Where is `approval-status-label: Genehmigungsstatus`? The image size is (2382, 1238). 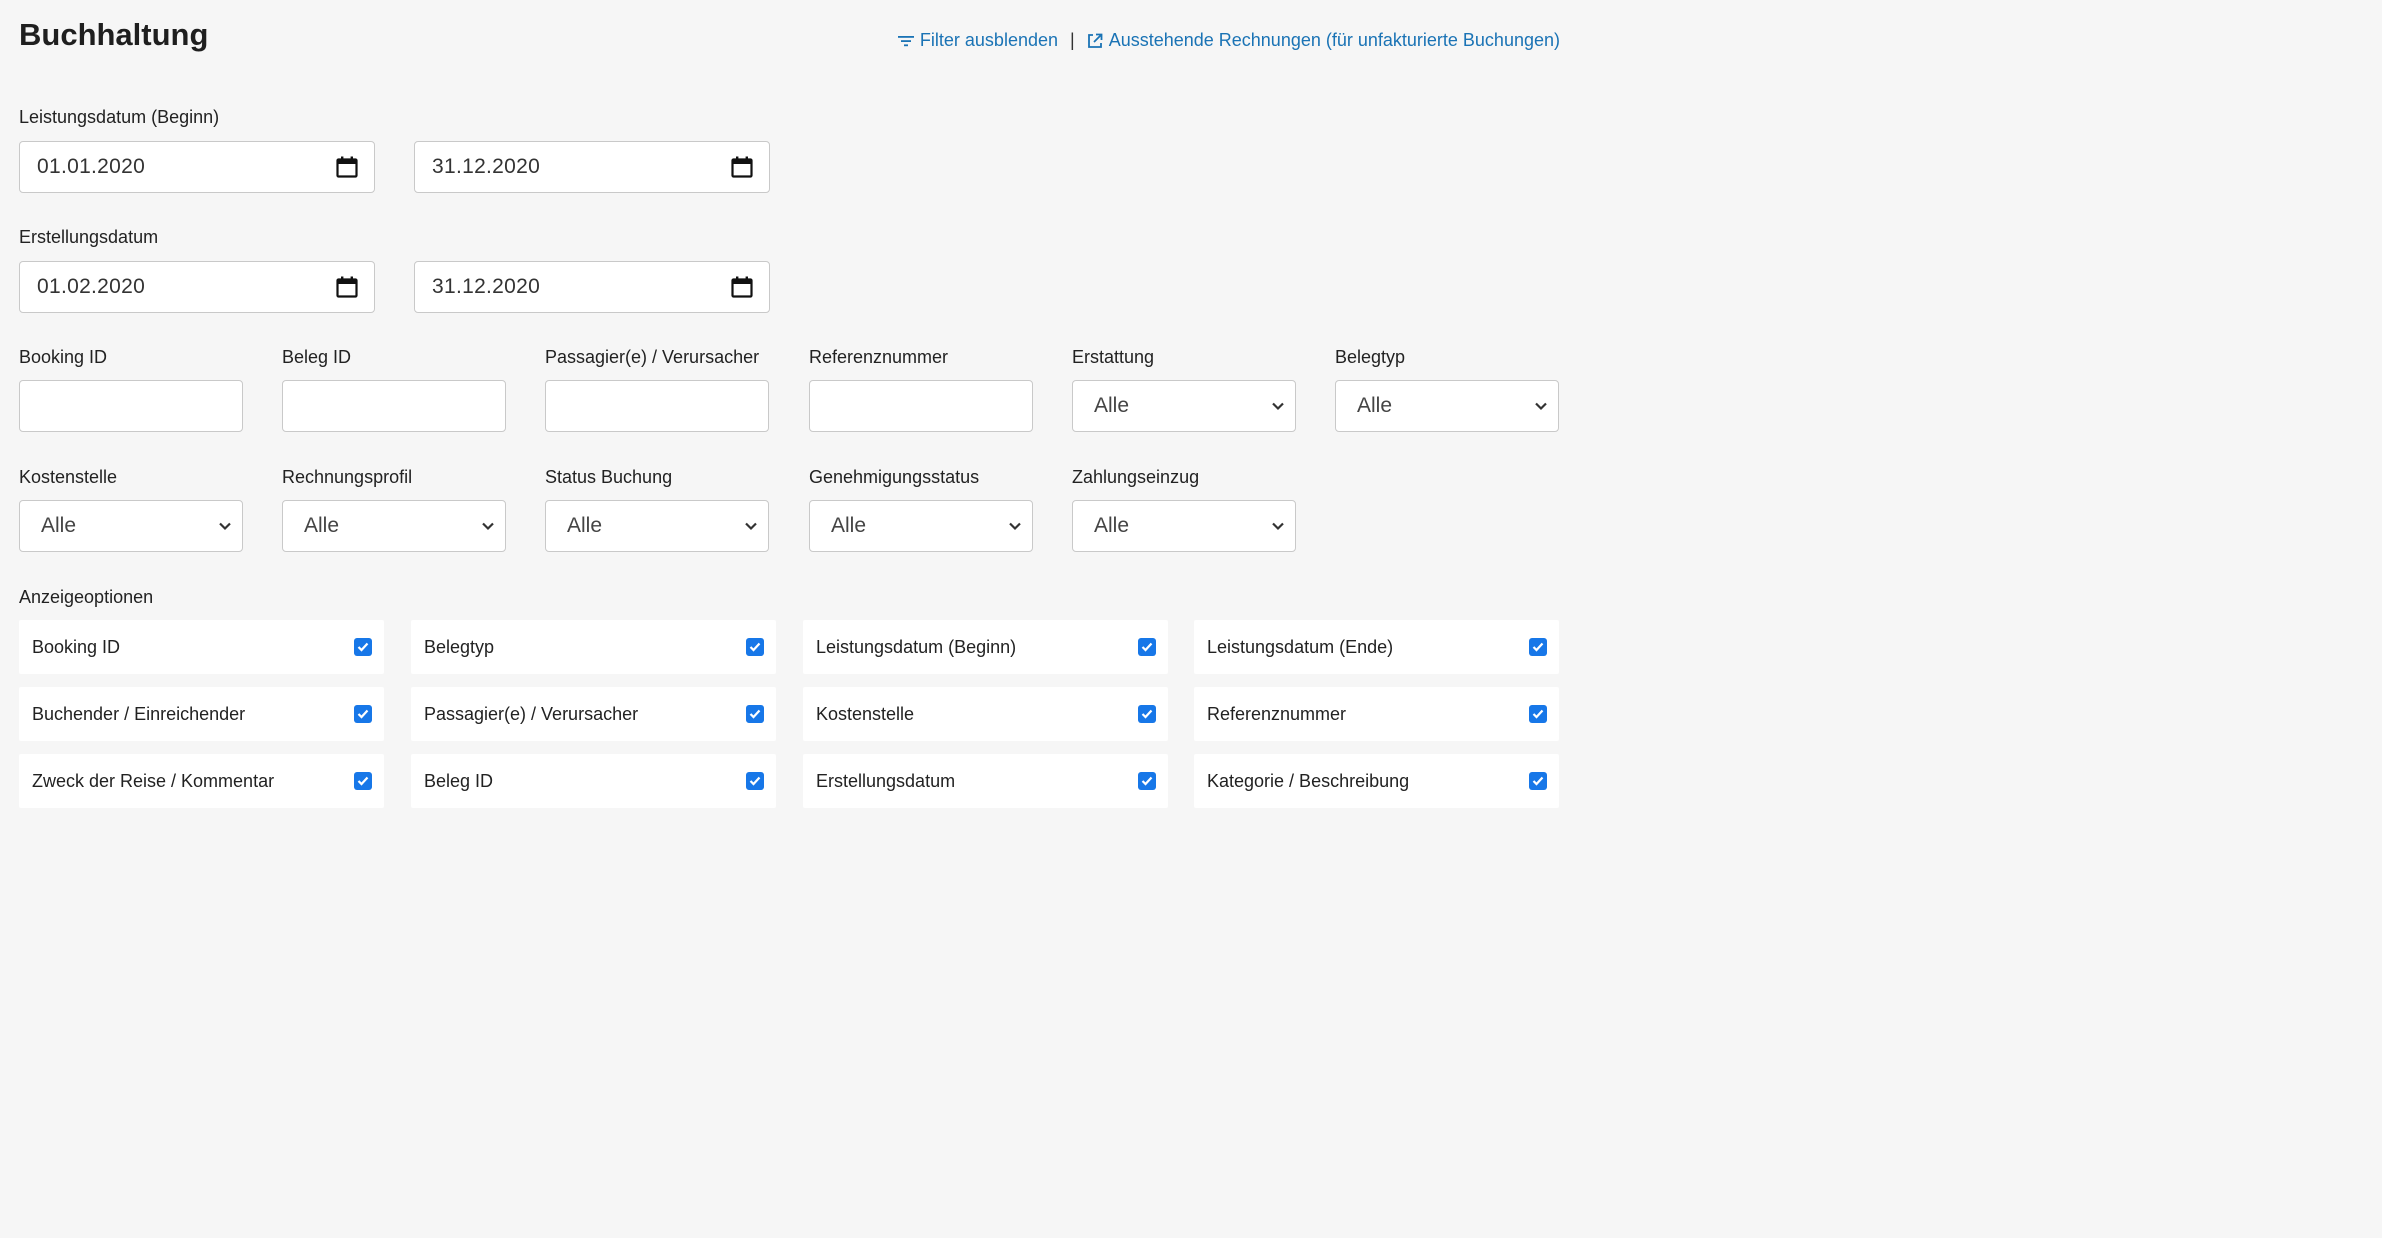 approval-status-label: Genehmigungsstatus is located at coordinates (894, 477).